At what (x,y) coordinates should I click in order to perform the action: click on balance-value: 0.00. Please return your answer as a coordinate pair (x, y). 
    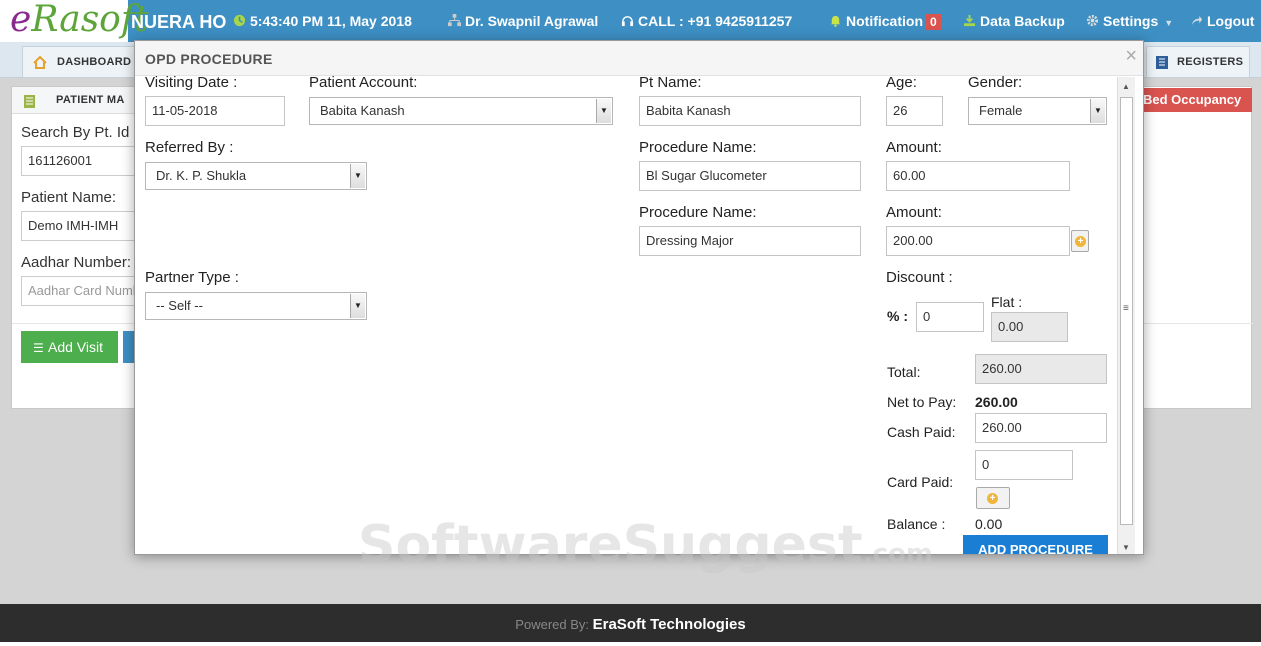
    Looking at the image, I should click on (989, 524).